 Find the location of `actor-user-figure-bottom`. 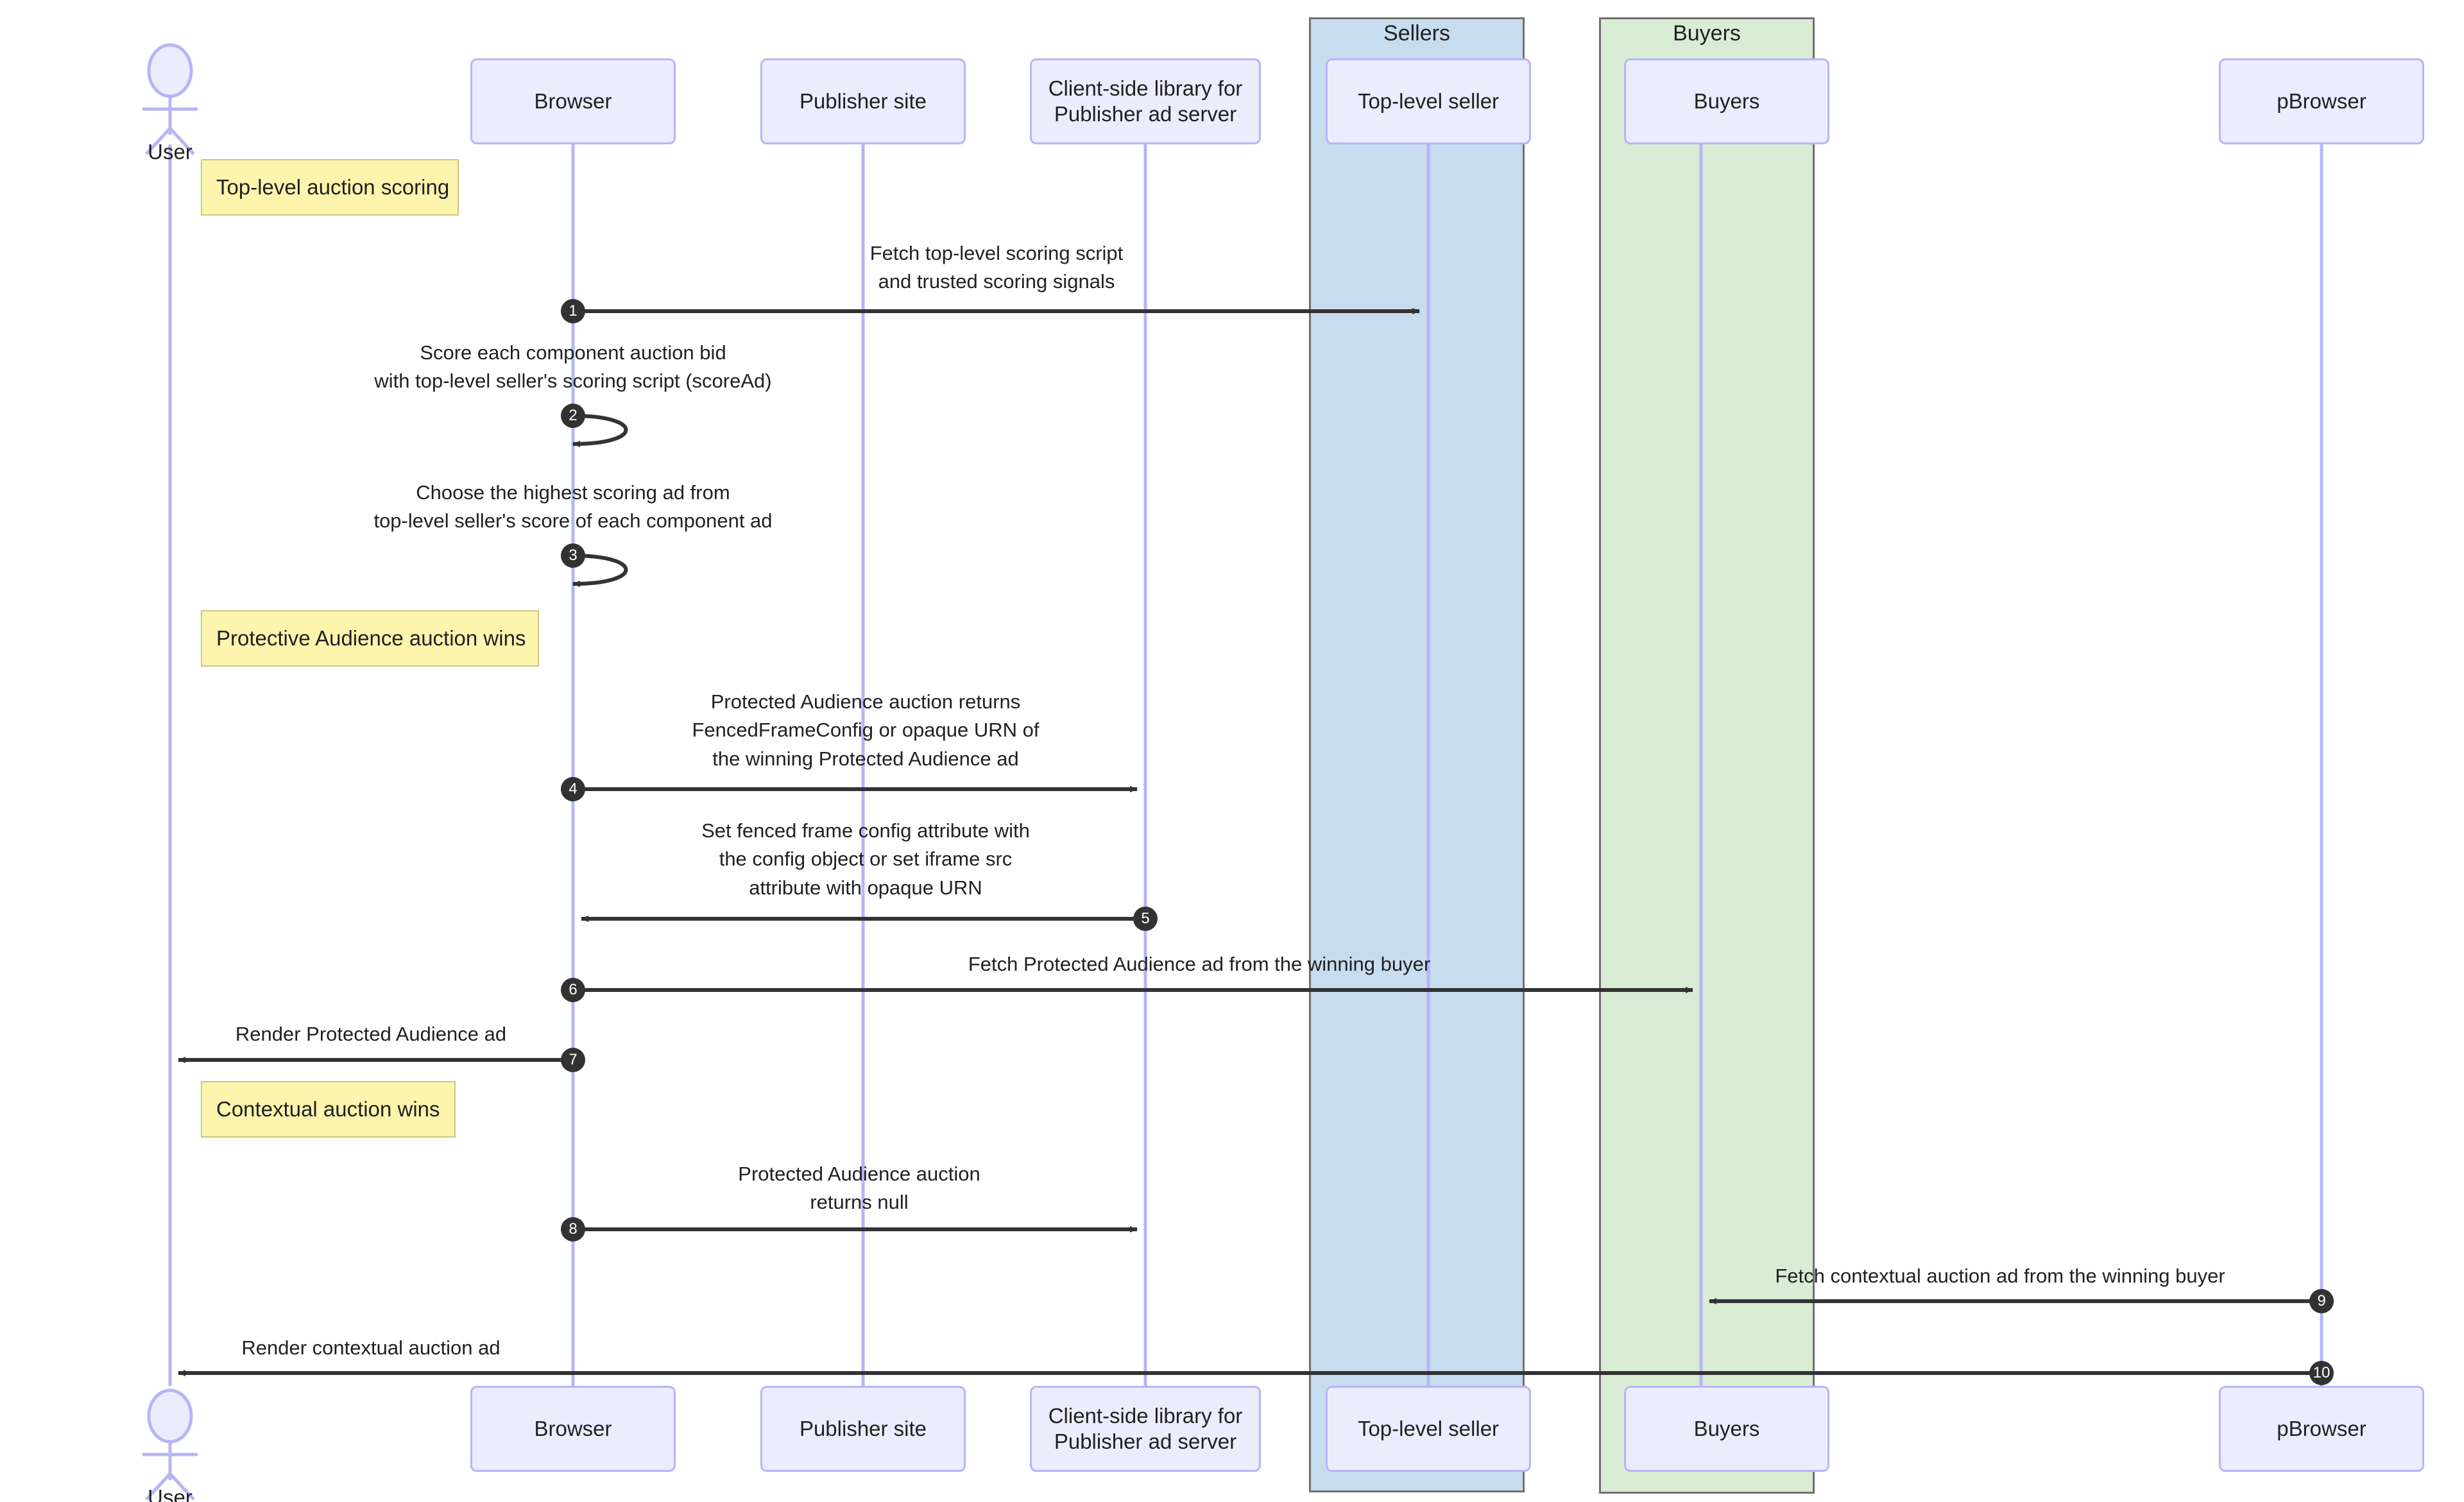

actor-user-figure-bottom is located at coordinates (170, 1444).